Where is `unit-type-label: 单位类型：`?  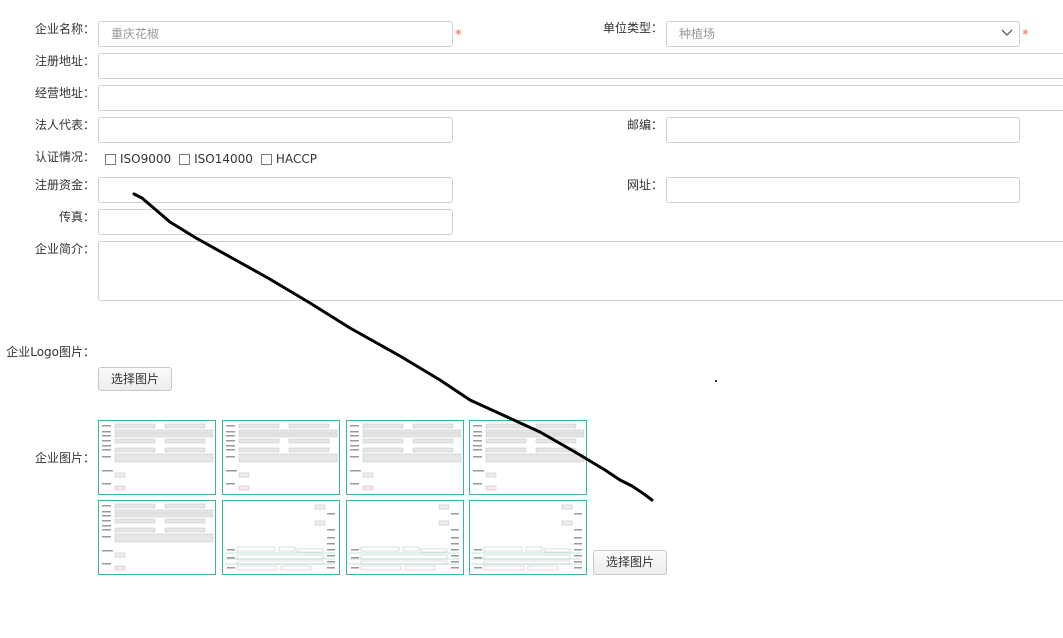
unit-type-label: 单位类型： is located at coordinates (632, 28).